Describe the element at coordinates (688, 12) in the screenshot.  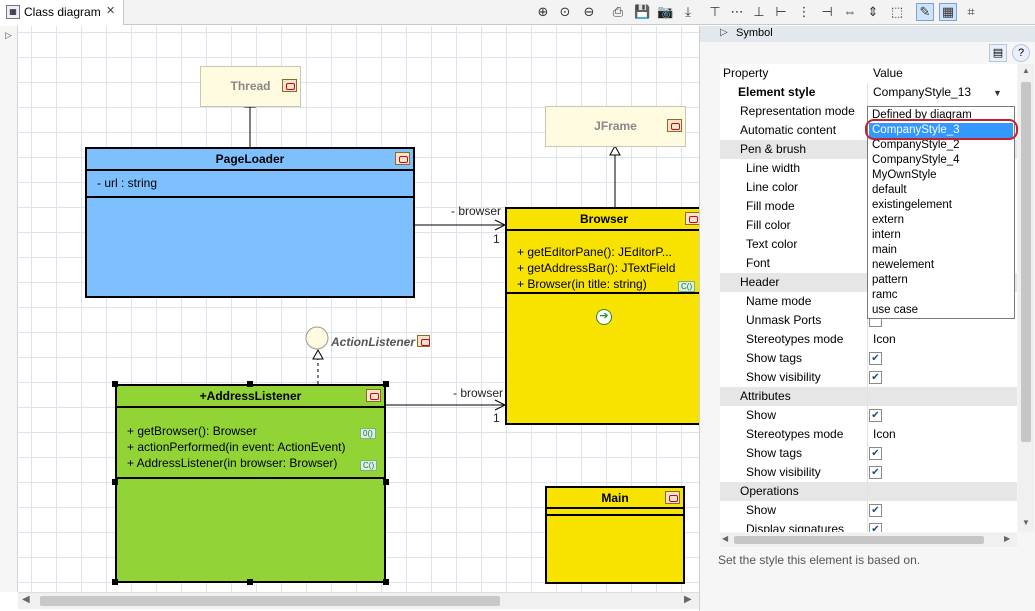
I see `export-icon: ⤓` at that location.